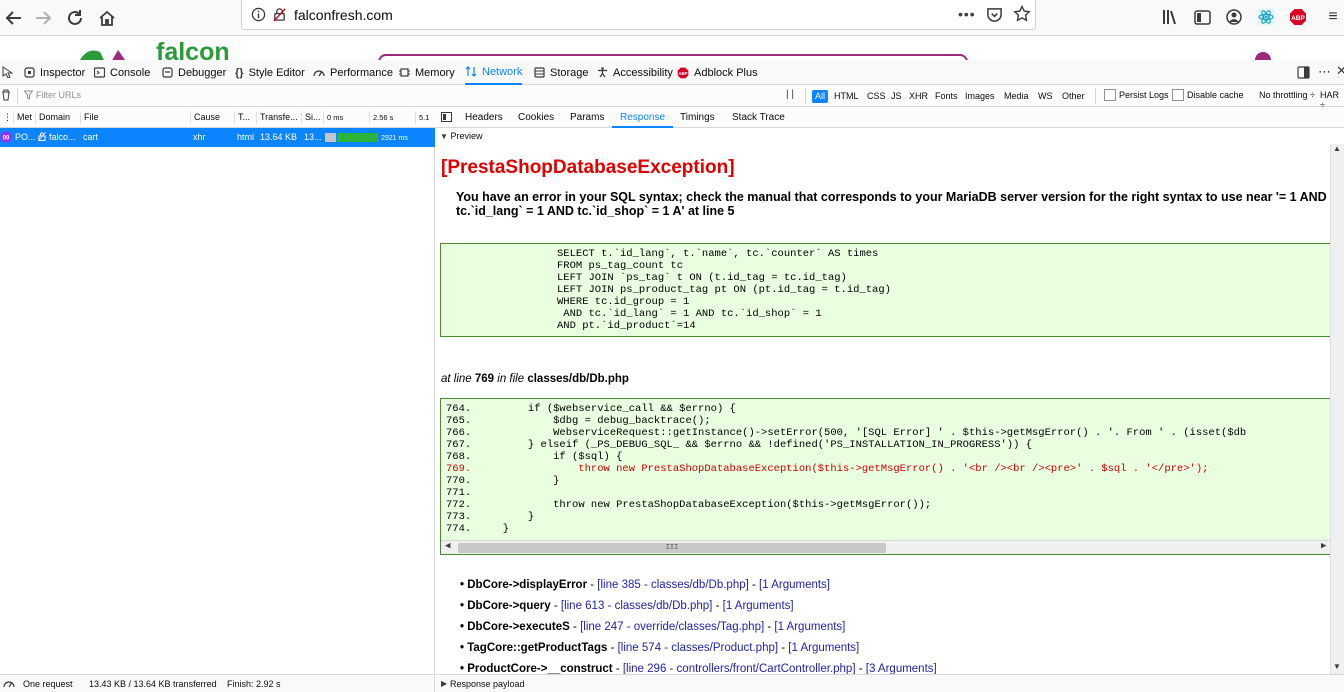 The height and width of the screenshot is (692, 1344). I want to click on persist-logs-checkbox, so click(1110, 95).